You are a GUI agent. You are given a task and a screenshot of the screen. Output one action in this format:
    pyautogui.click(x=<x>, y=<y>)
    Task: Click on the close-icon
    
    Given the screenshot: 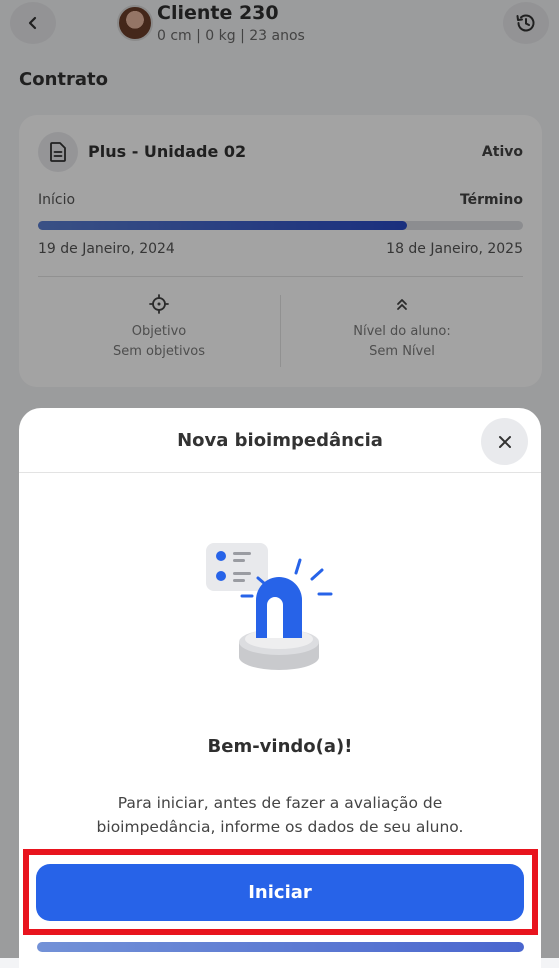 What is the action you would take?
    pyautogui.click(x=504, y=441)
    